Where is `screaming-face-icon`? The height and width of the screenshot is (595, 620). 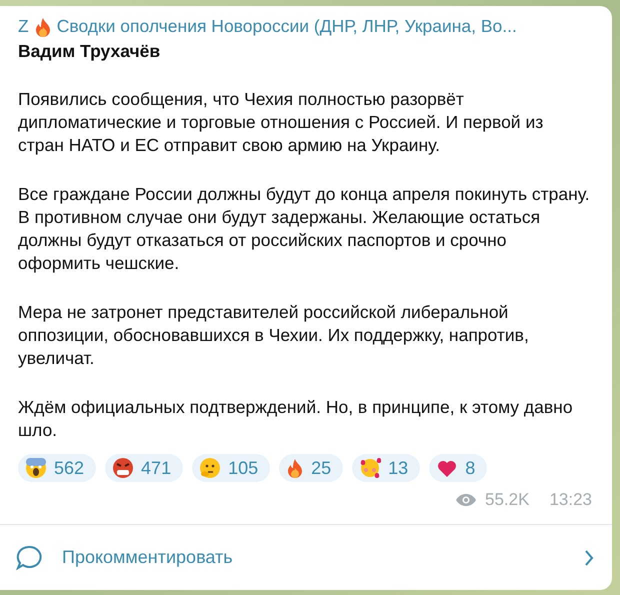
screaming-face-icon is located at coordinates (36, 468).